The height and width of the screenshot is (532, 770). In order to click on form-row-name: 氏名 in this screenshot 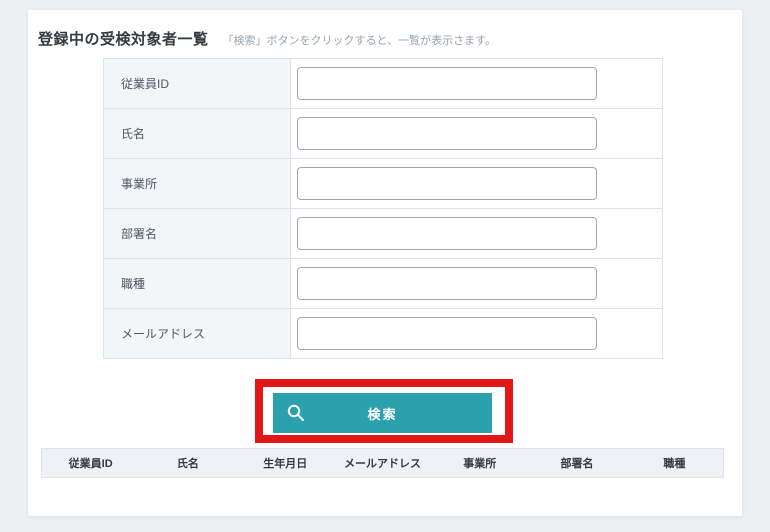, I will do `click(383, 134)`.